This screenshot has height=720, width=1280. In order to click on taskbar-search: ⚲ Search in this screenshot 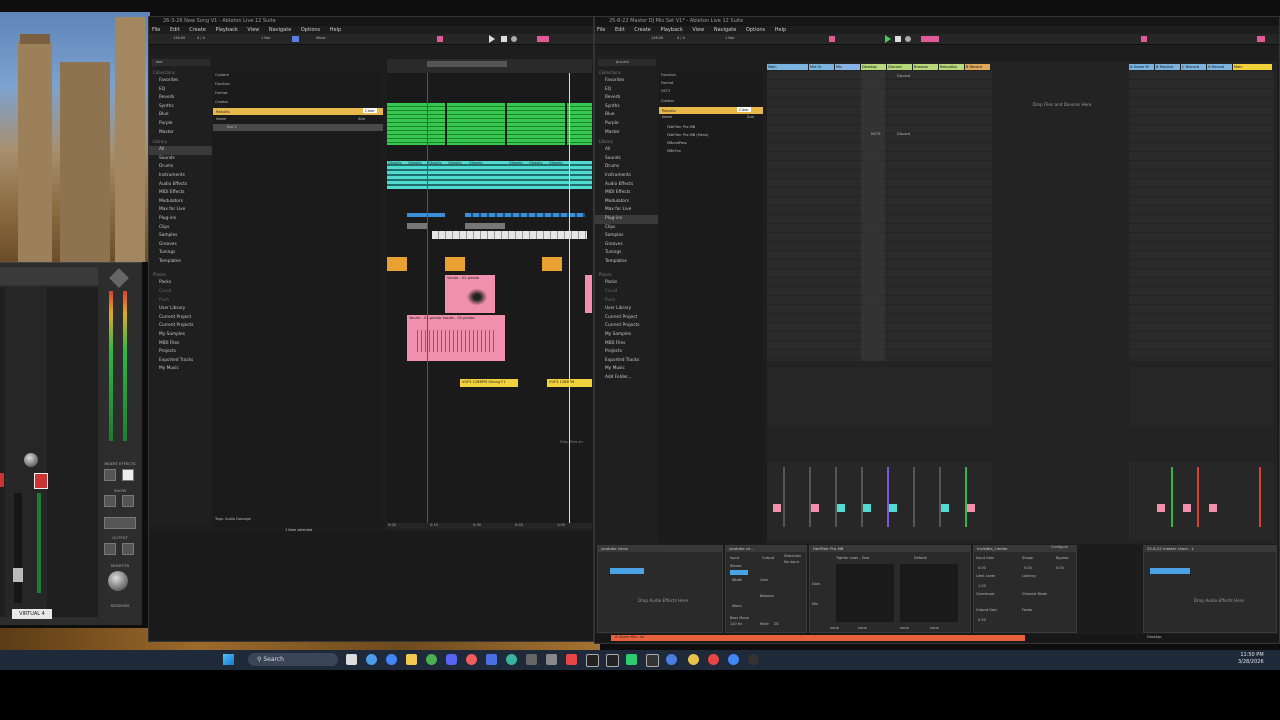, I will do `click(293, 659)`.